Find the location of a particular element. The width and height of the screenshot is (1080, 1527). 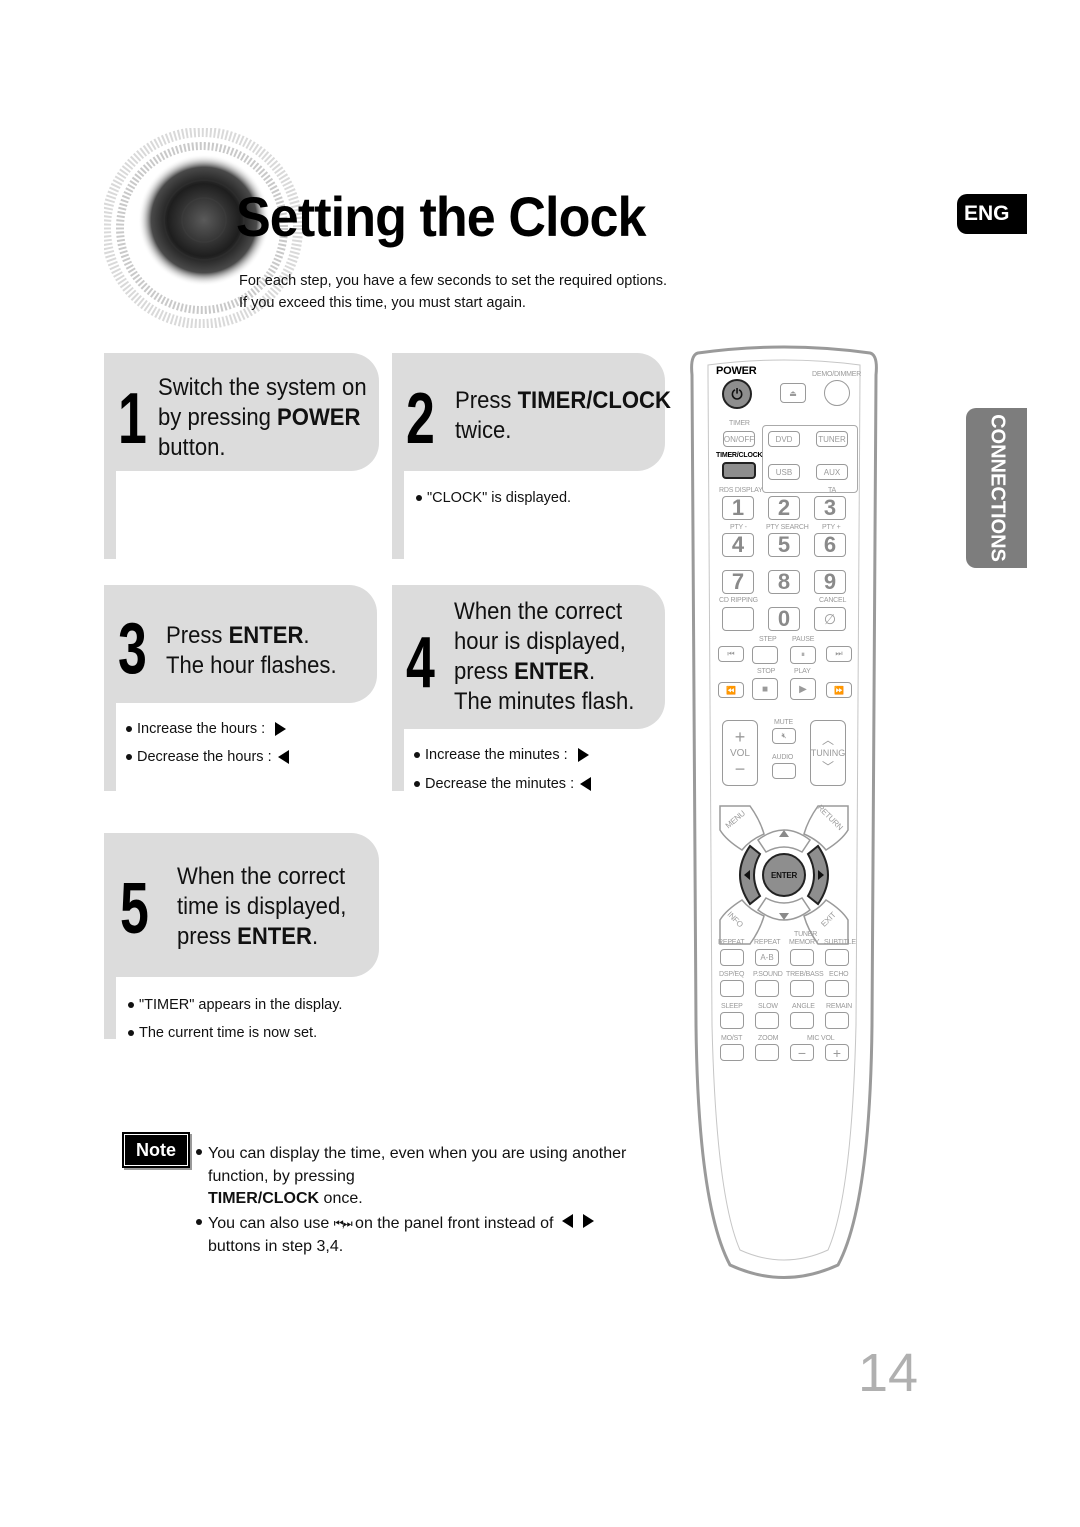

tuner-memory-label-top: TUNER is located at coordinates (806, 934).